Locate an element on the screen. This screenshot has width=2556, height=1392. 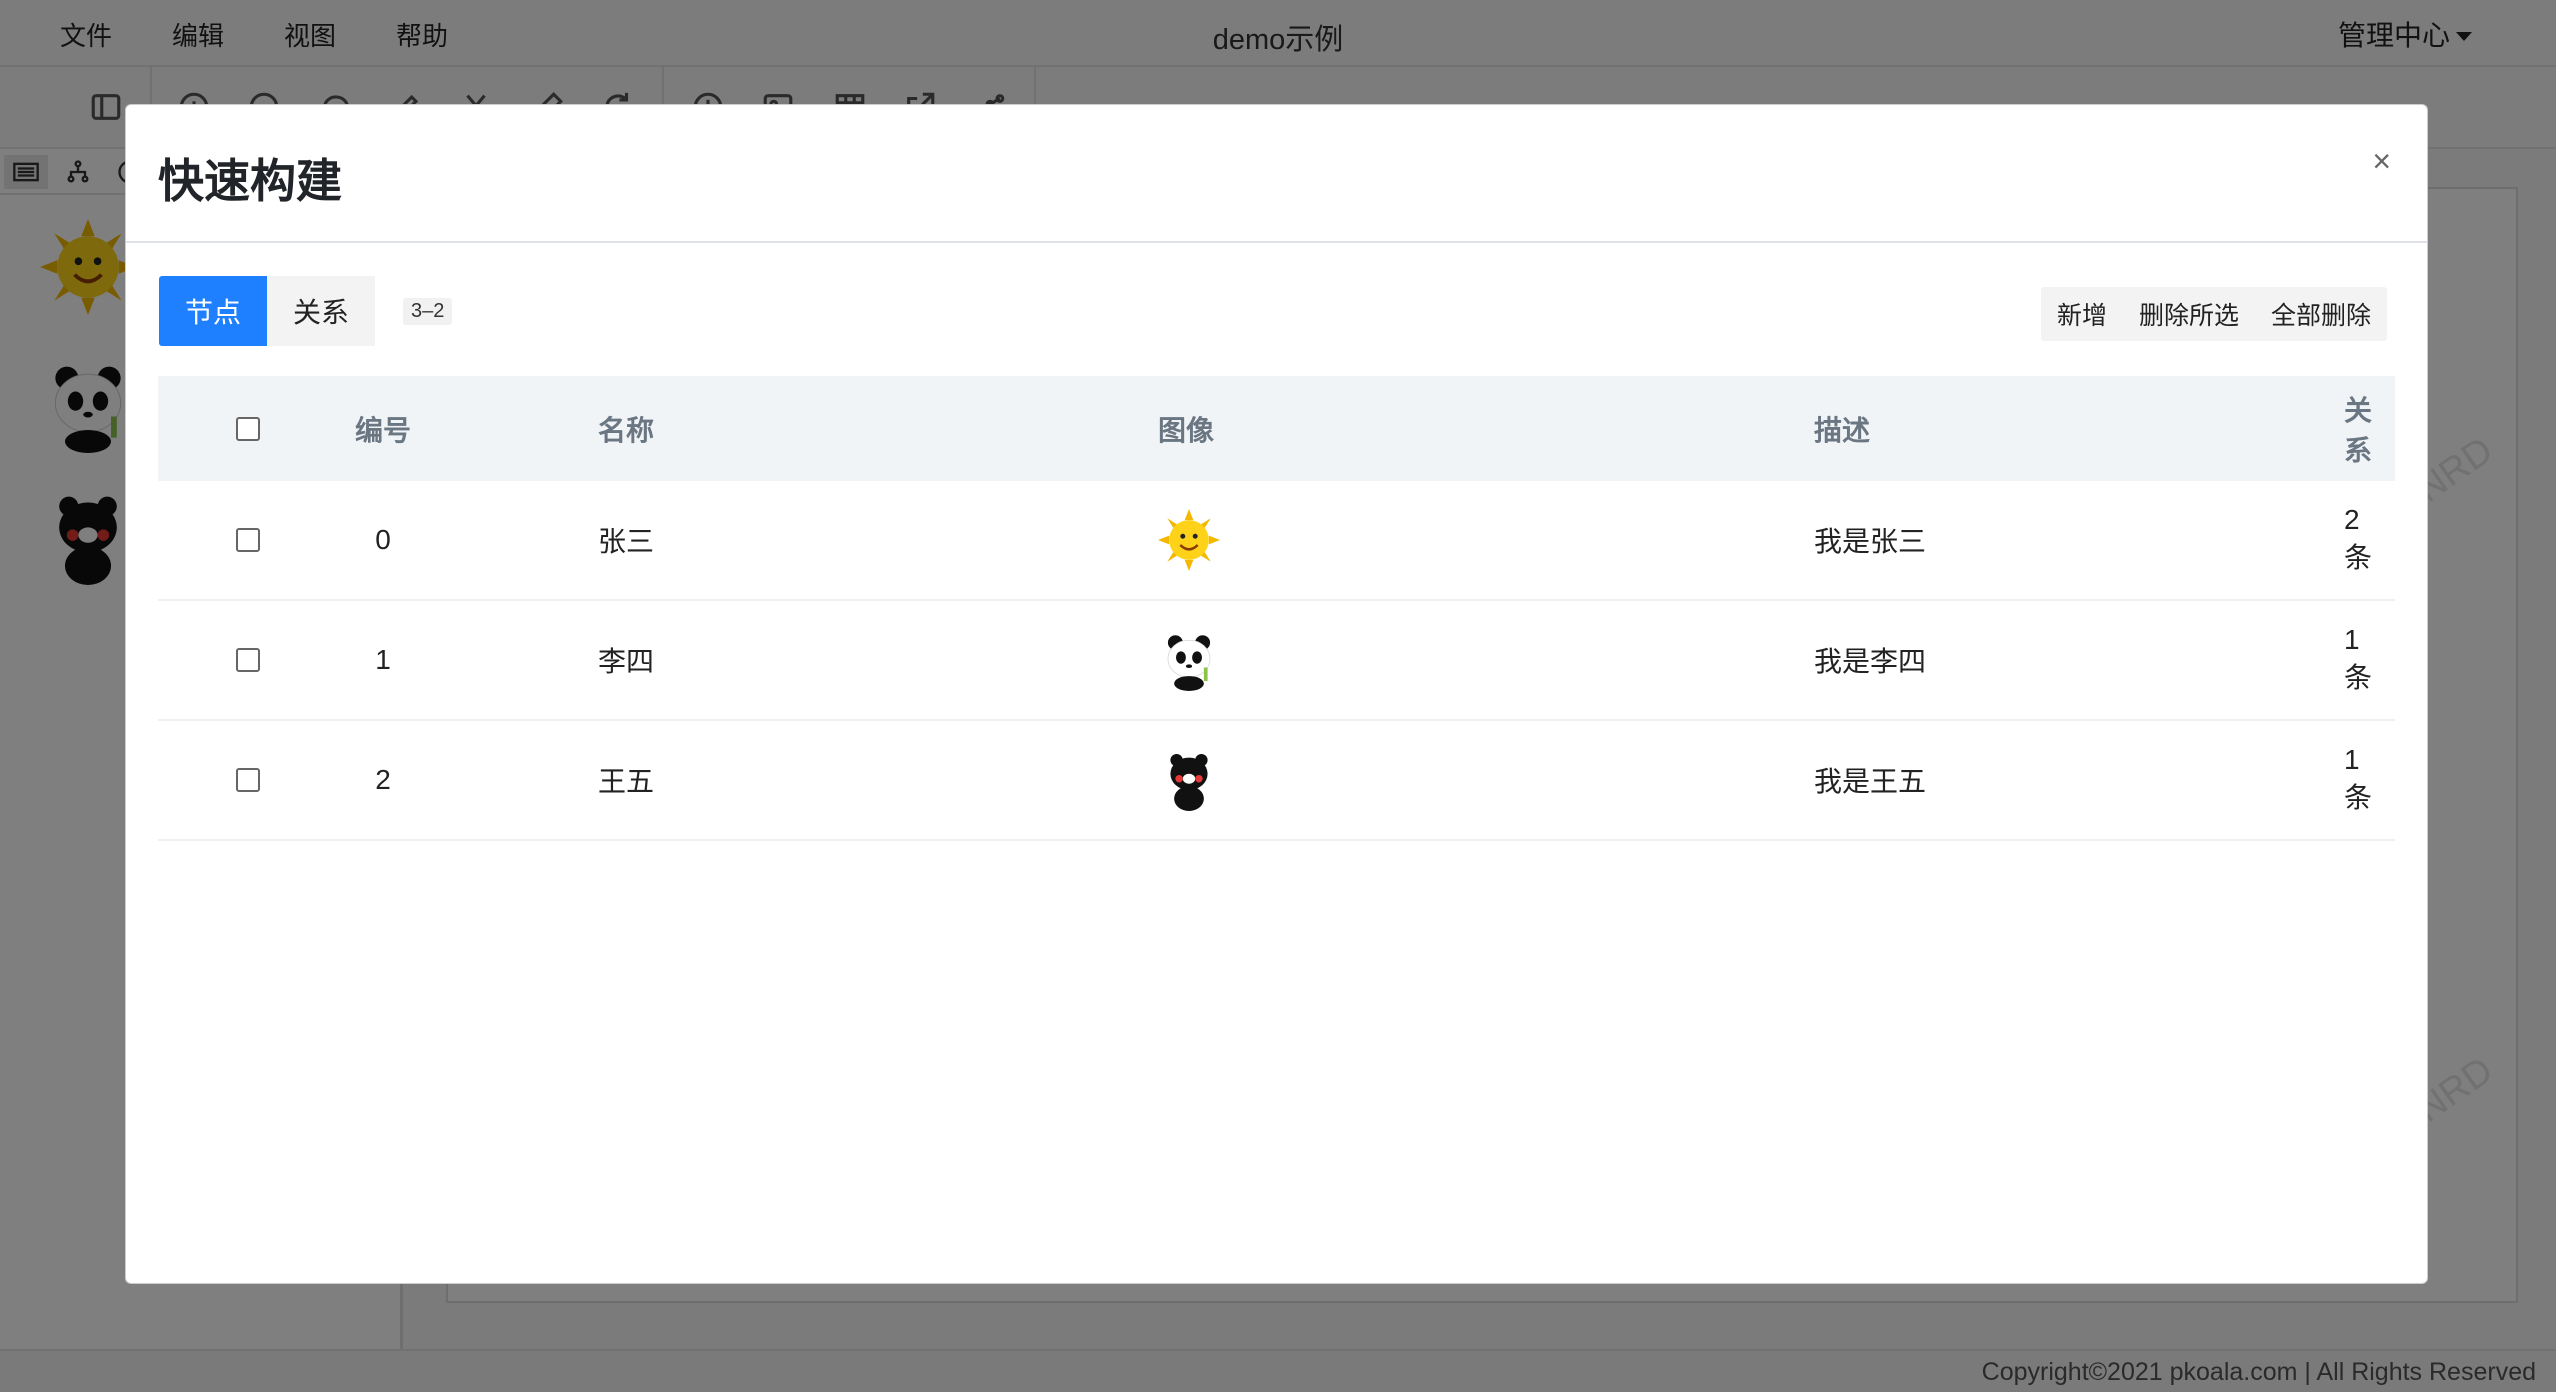
table-row: 2 王五 我是王五 1条 is located at coordinates (1276, 781).